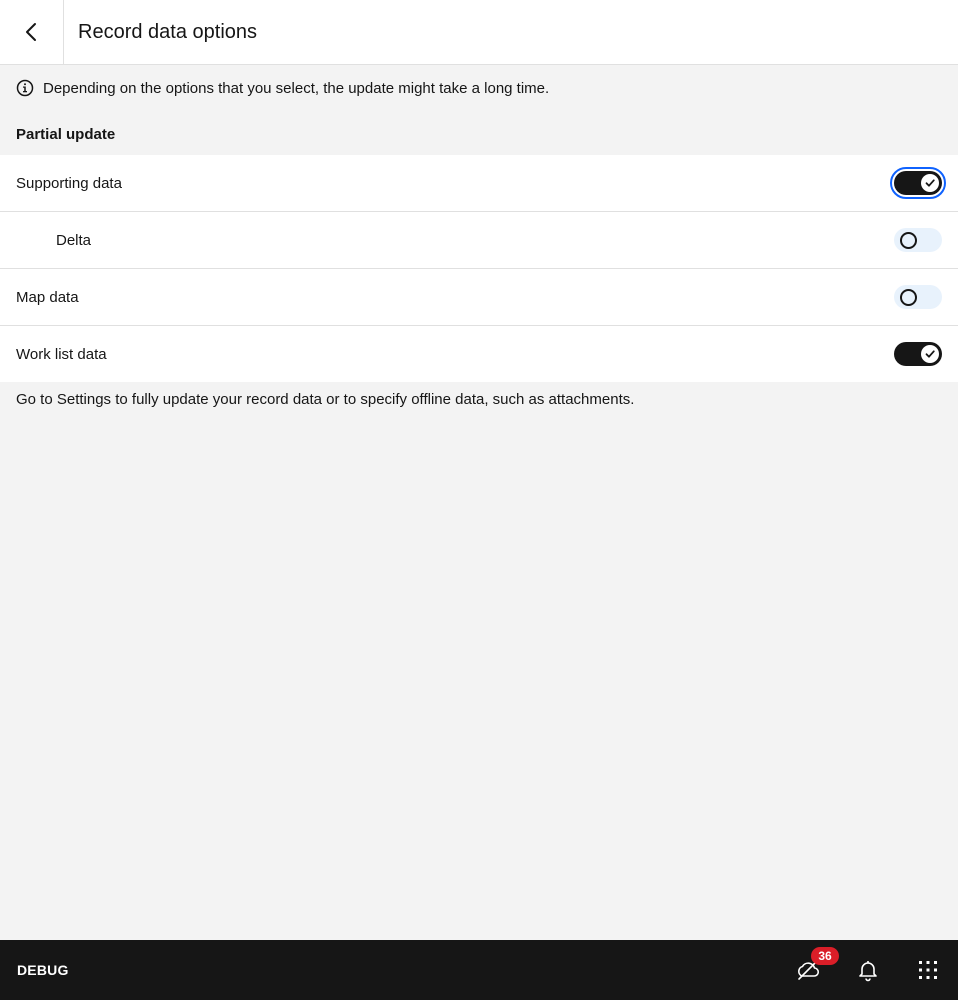 The width and height of the screenshot is (958, 1000). What do you see at coordinates (66, 134) in the screenshot?
I see `section-title: Partial update` at bounding box center [66, 134].